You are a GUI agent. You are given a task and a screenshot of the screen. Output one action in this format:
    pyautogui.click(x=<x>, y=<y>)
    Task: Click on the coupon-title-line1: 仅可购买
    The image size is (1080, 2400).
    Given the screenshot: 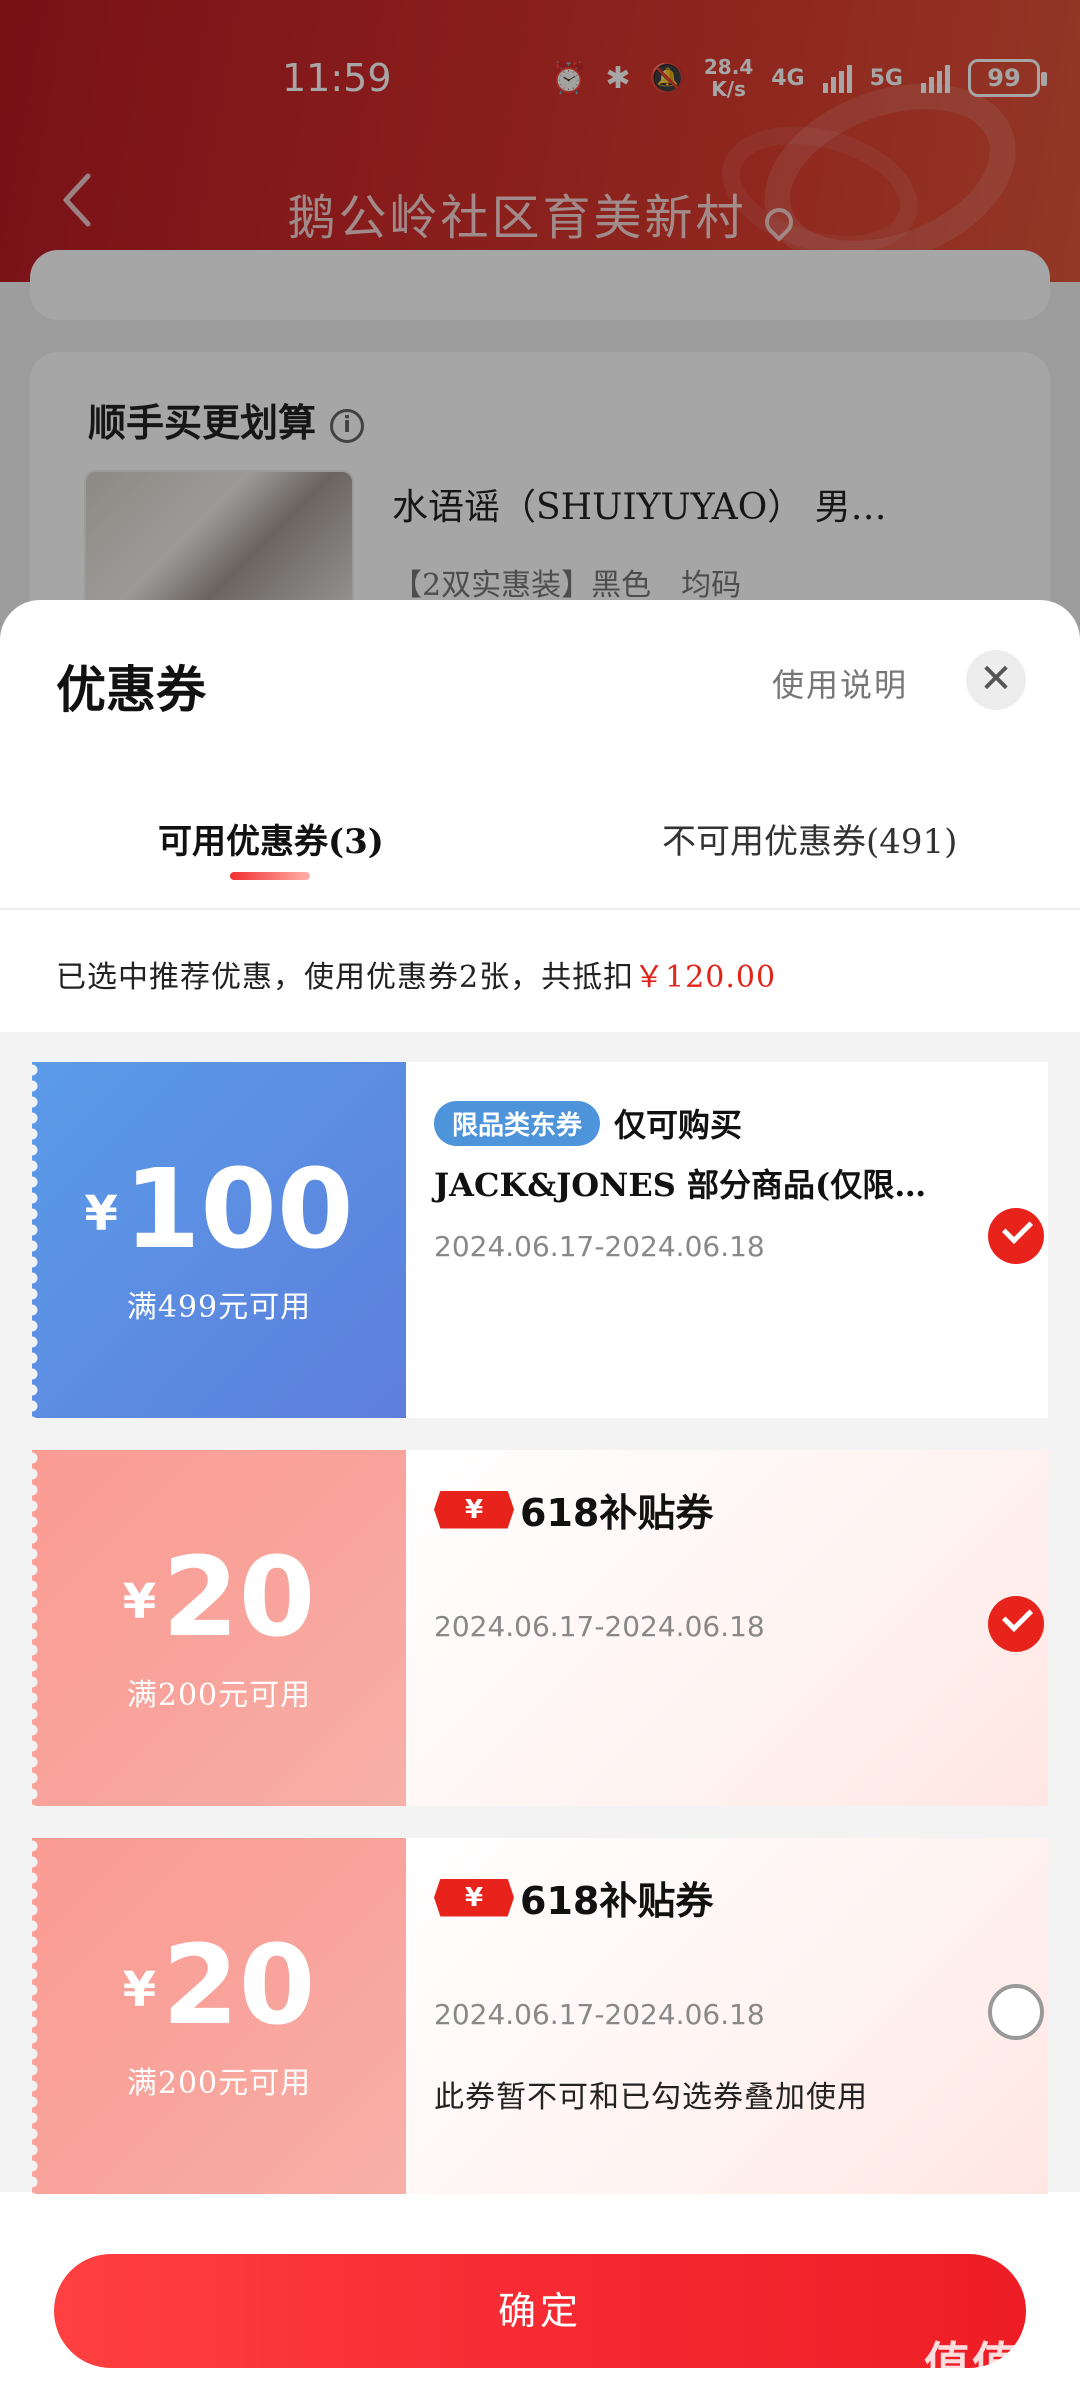 What is the action you would take?
    pyautogui.click(x=678, y=1125)
    